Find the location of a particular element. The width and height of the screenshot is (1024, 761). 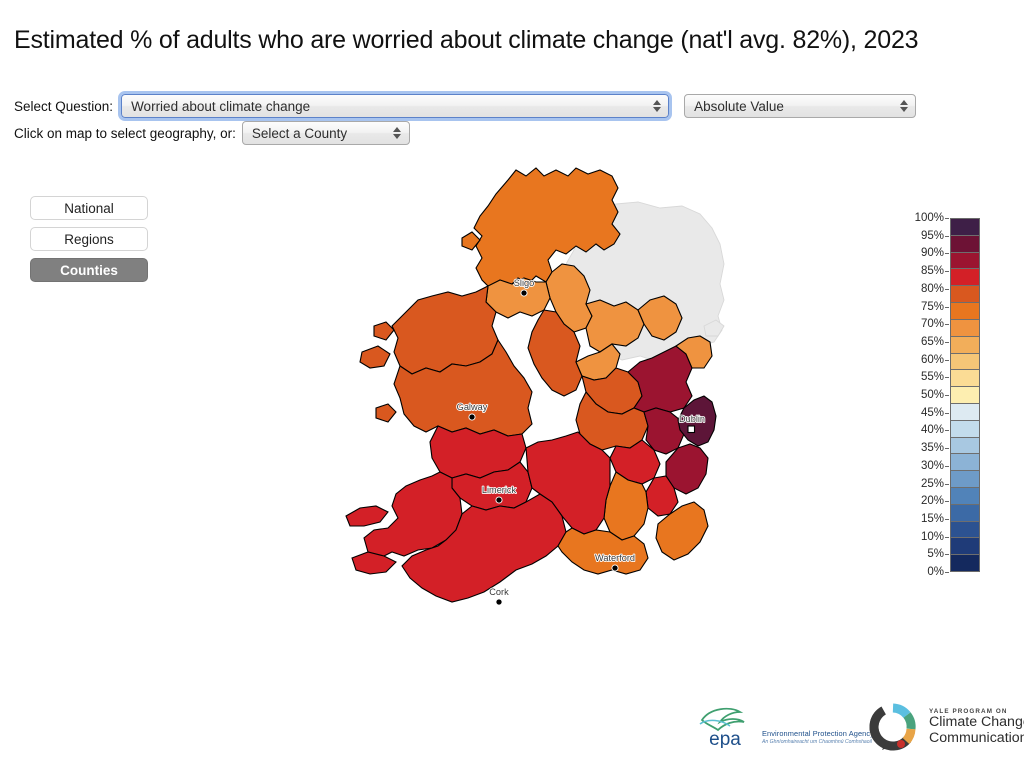

yale-program-line3: Communication is located at coordinates (976, 737).